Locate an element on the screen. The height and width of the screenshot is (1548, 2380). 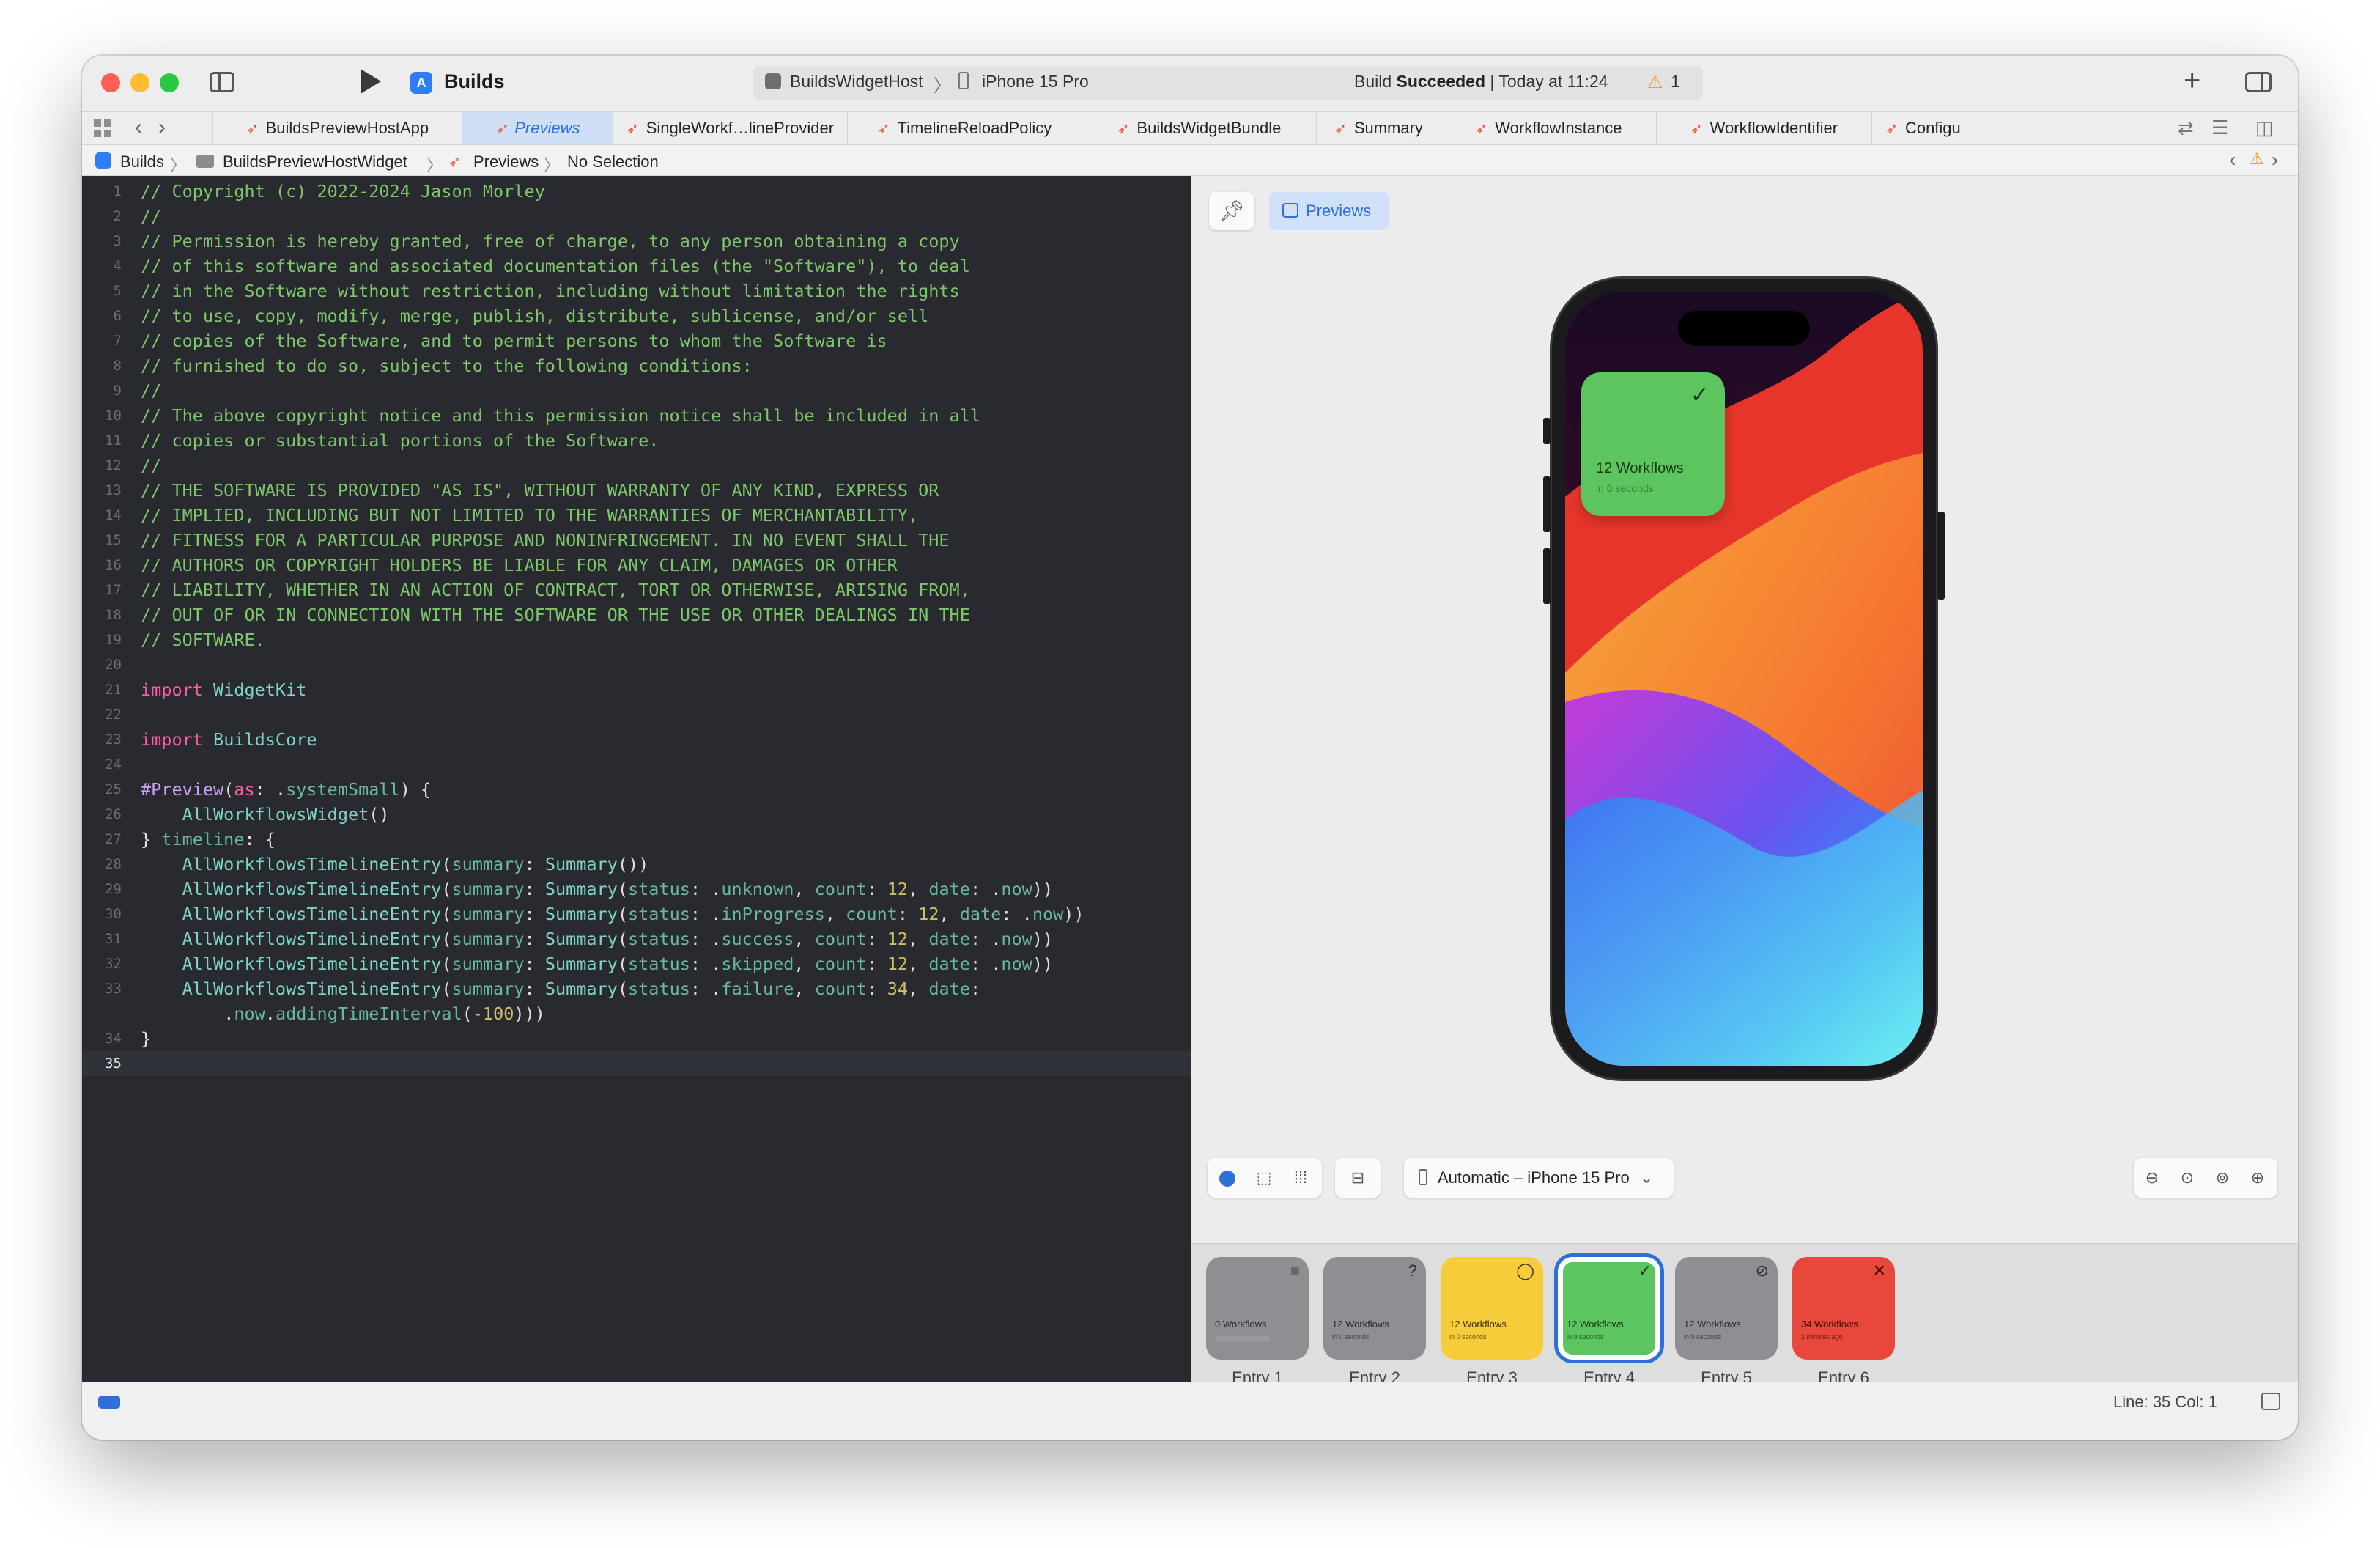
warning-count: 1 is located at coordinates (1675, 82).